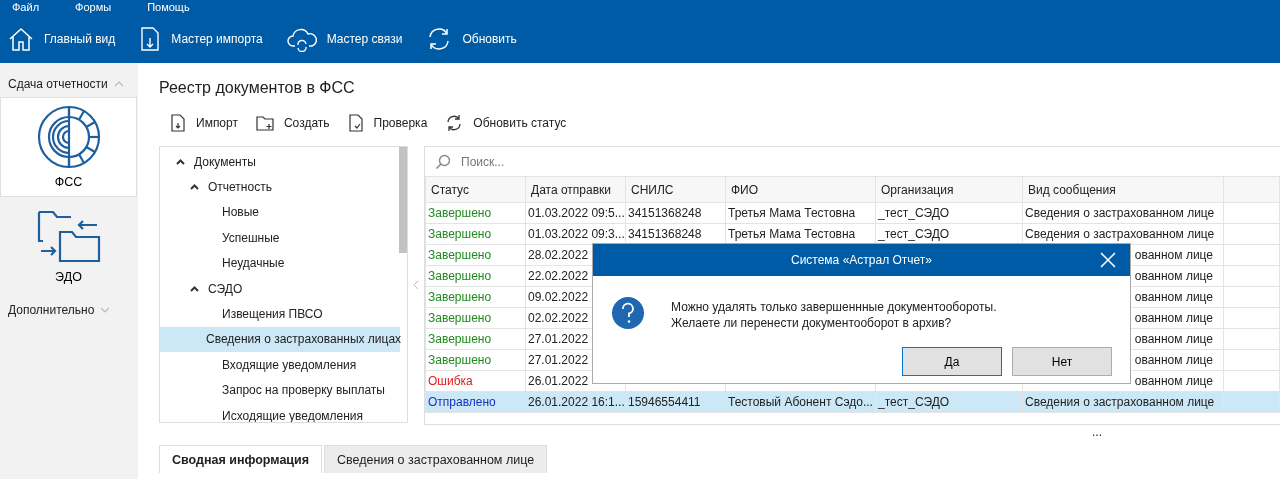 The height and width of the screenshot is (479, 1280). Describe the element at coordinates (201, 38) in the screenshot. I see `toolbar-button: Мастер импорта` at that location.